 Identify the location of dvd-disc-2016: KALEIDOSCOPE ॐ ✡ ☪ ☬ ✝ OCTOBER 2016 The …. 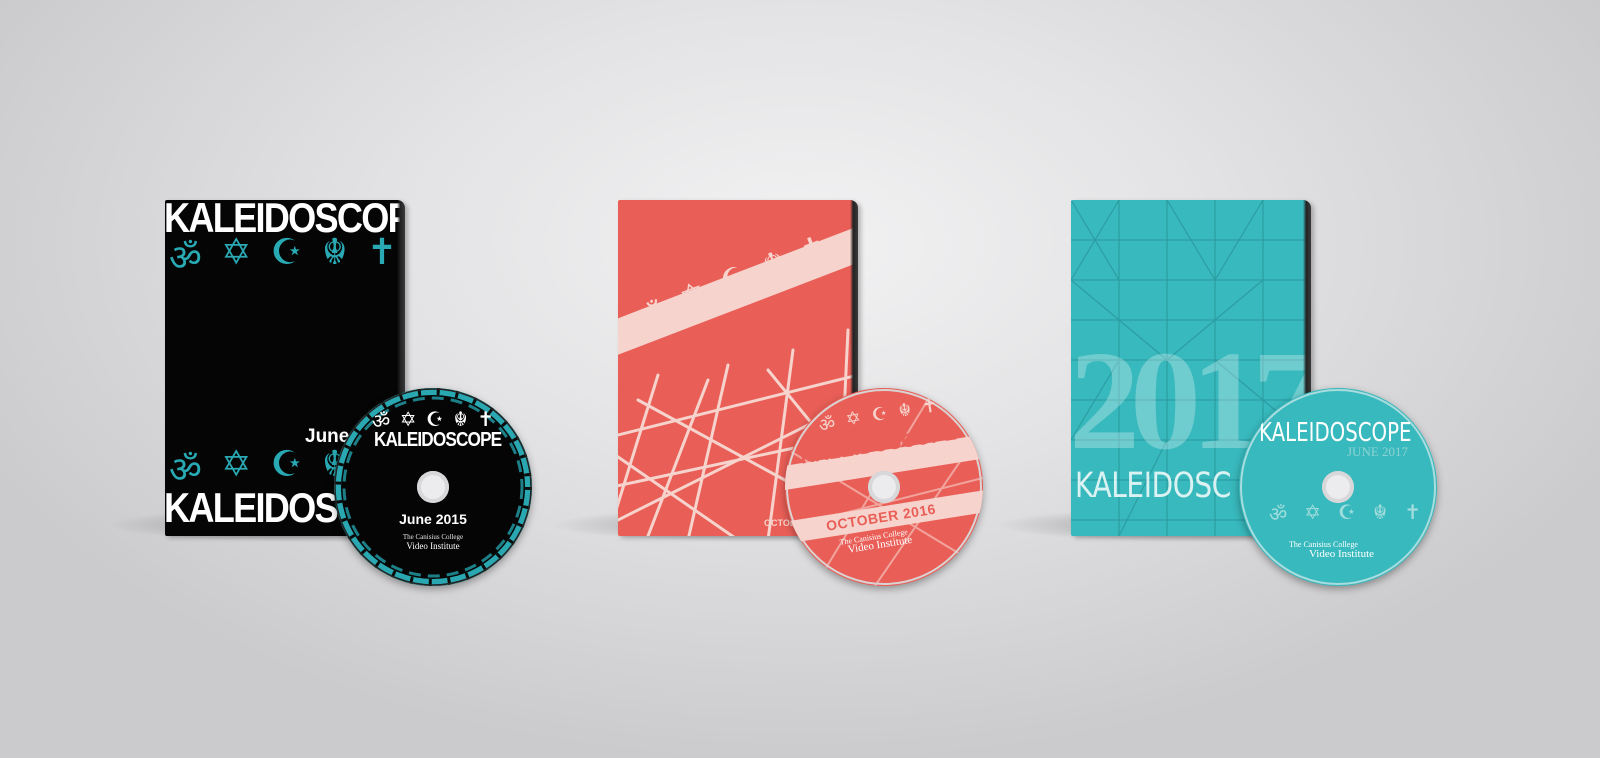
(884, 487).